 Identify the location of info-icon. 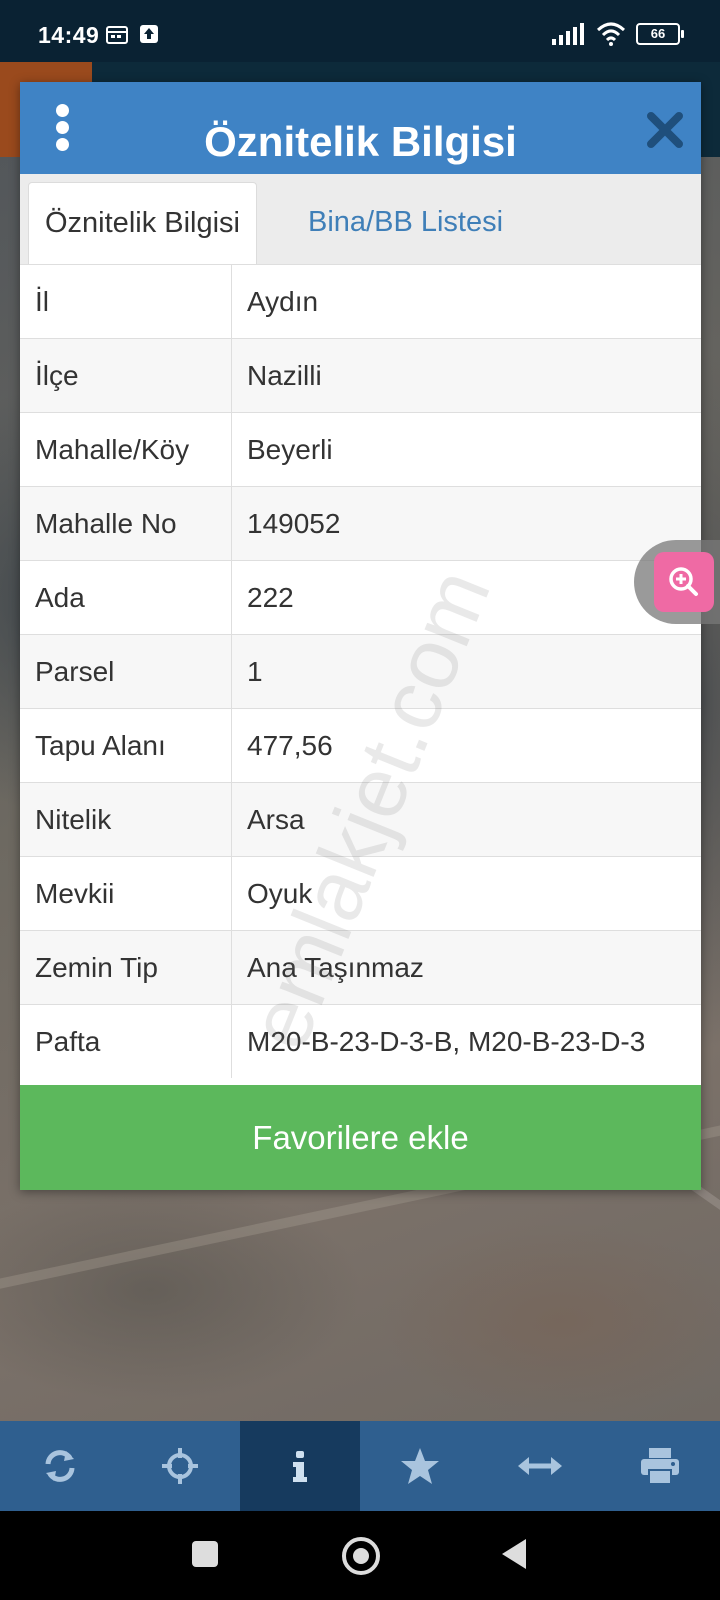
(300, 1466).